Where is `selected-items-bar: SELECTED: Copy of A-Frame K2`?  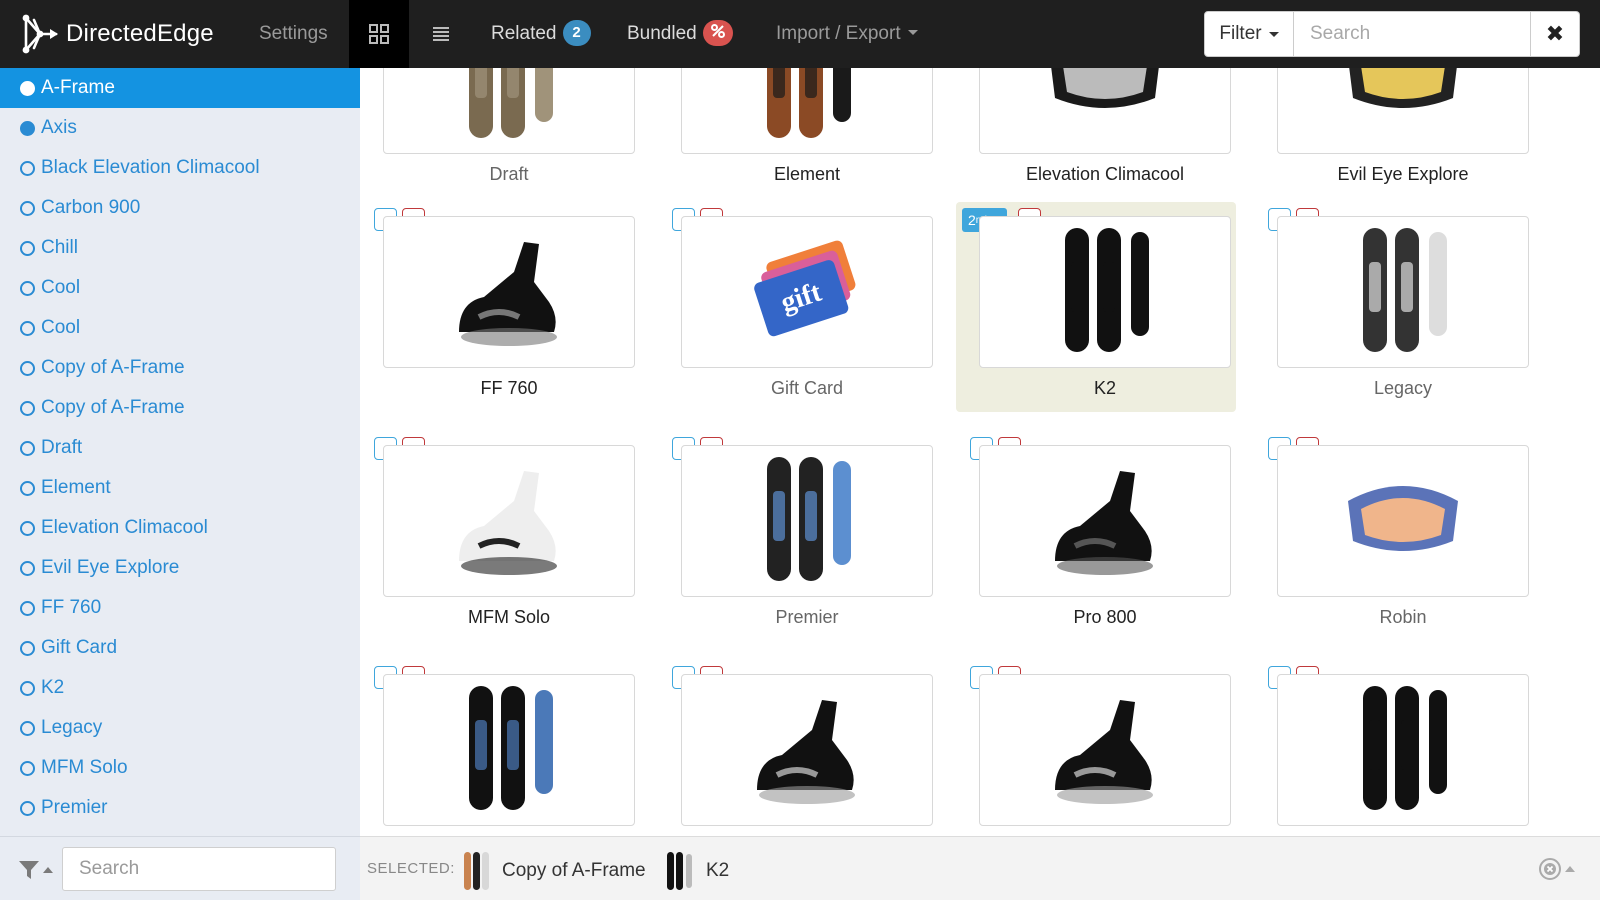 selected-items-bar: SELECTED: Copy of A-Frame K2 is located at coordinates (980, 868).